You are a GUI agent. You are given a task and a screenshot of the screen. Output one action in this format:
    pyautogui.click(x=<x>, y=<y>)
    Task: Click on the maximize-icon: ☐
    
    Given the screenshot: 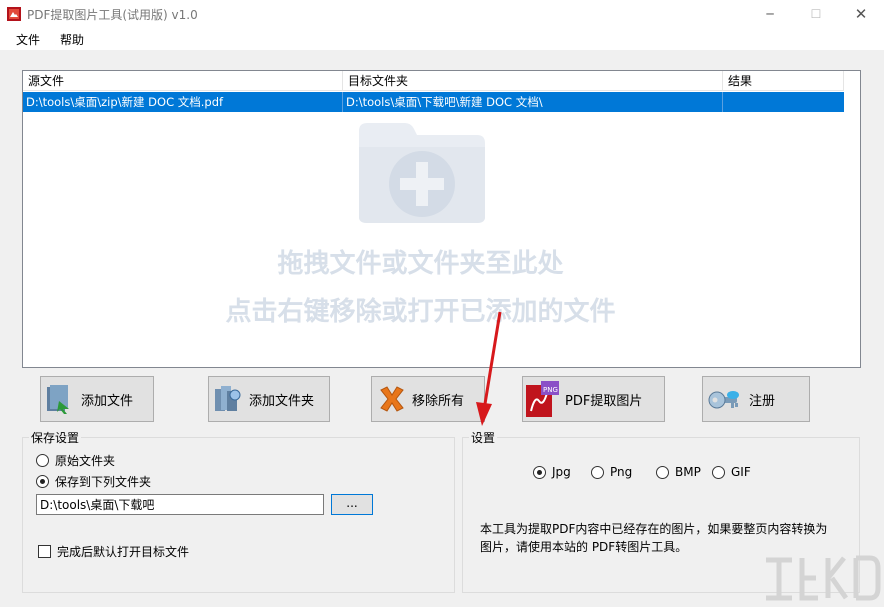 What is the action you would take?
    pyautogui.click(x=816, y=14)
    